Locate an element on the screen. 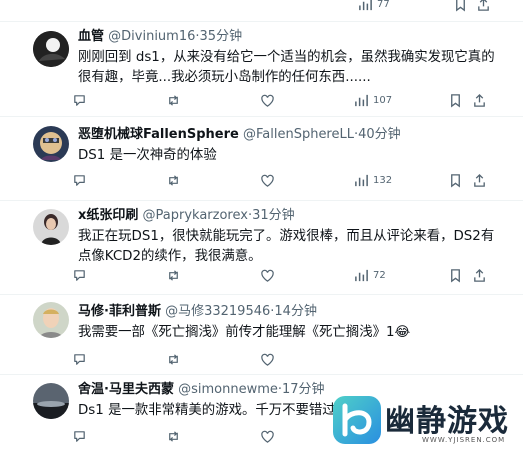 The width and height of the screenshot is (523, 456). user-handle: @Paprykarzorex is located at coordinates (195, 215).